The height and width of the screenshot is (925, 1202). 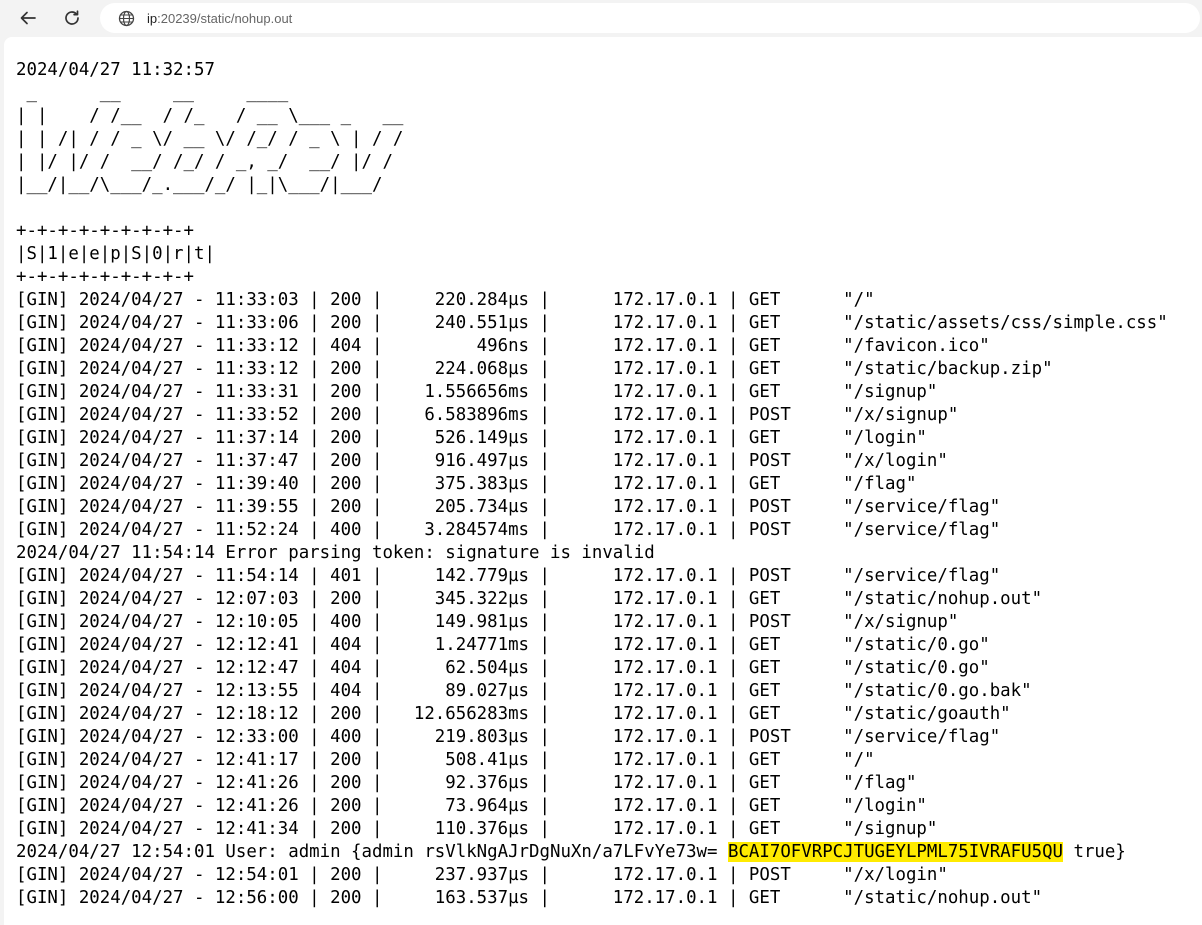 I want to click on back-arrow-icon, so click(x=28, y=18).